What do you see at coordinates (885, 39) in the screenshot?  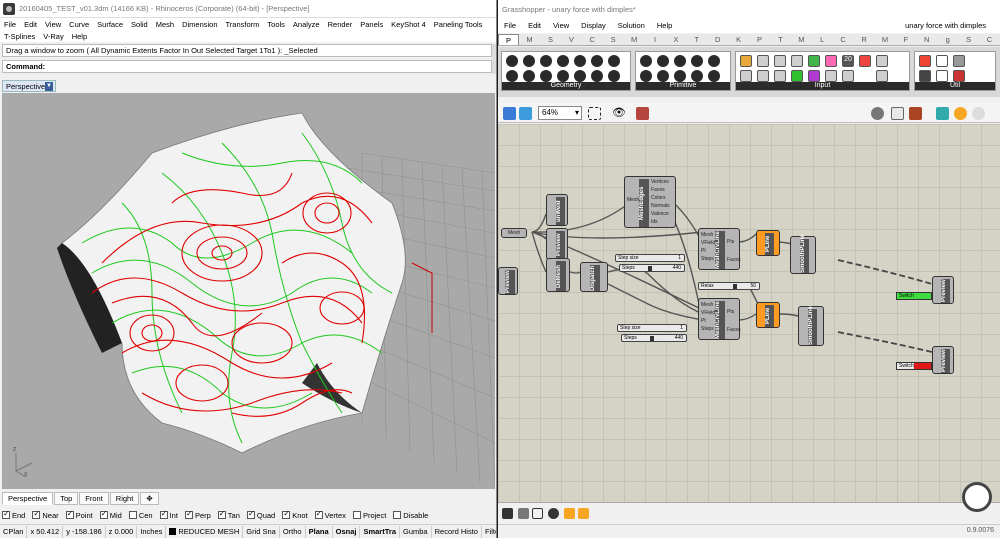 I see `gh-tab-m3: M` at bounding box center [885, 39].